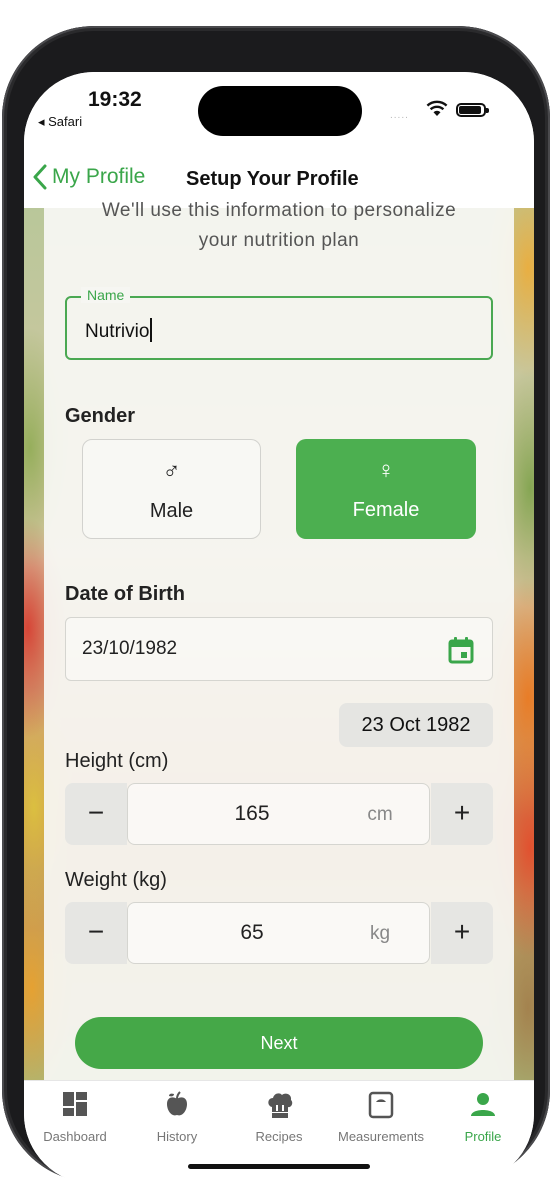 This screenshot has width=554, height=1200. I want to click on tab-recipes: Recipes, so click(279, 1116).